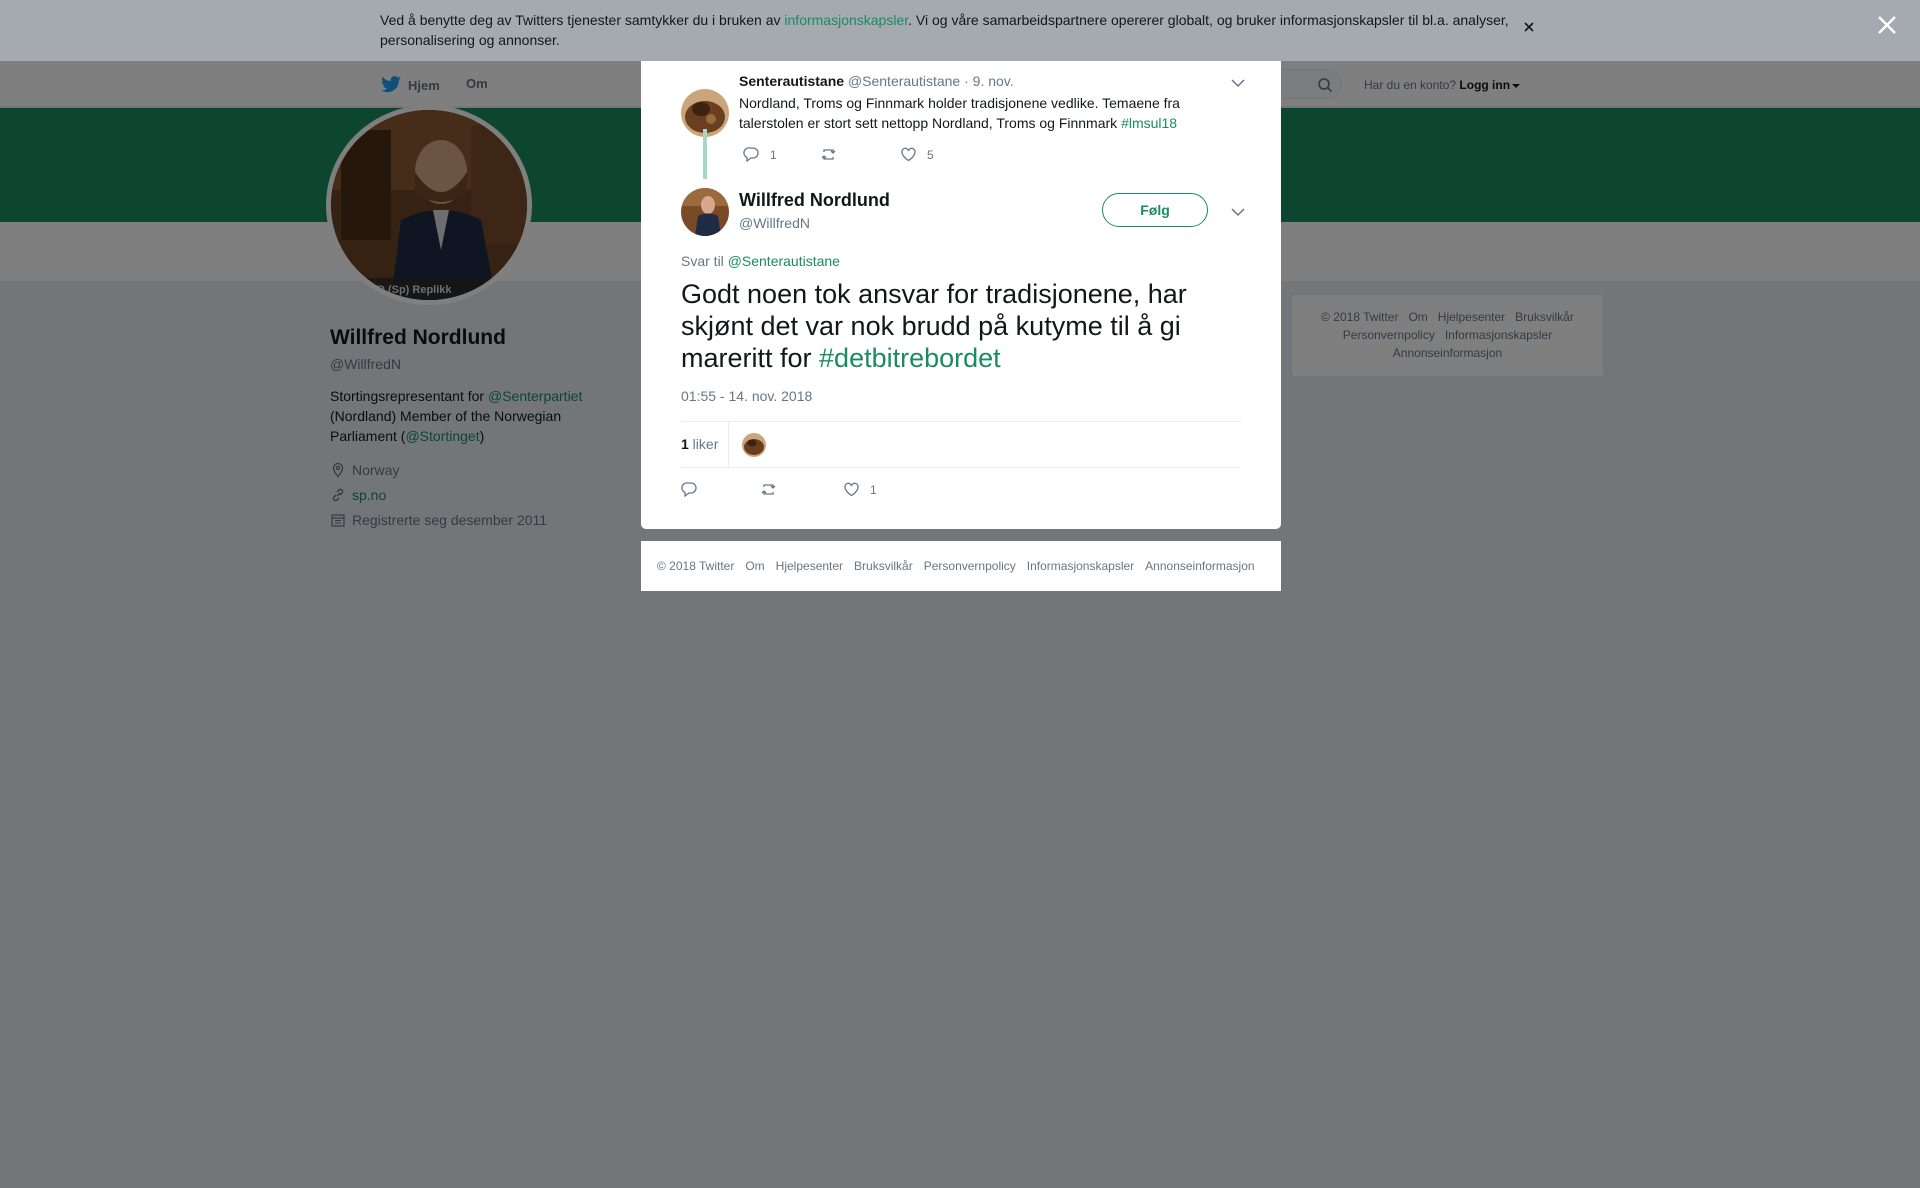 This screenshot has height=1188, width=1920. I want to click on footer-help: Hjelpesenter, so click(809, 566).